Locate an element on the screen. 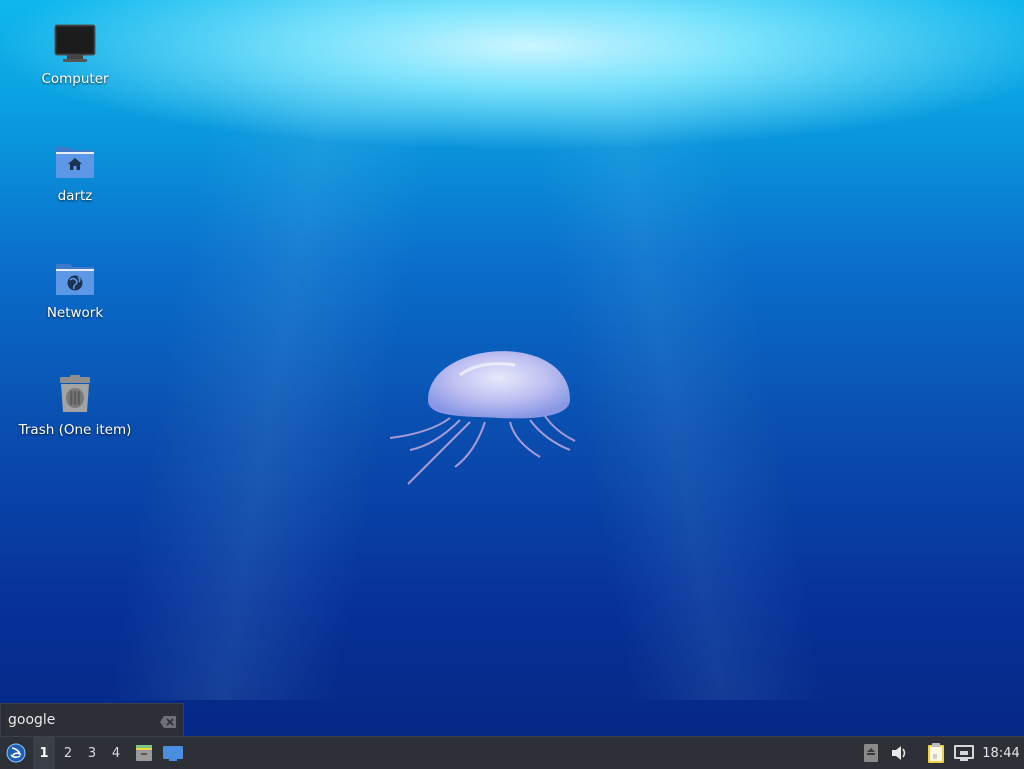 The image size is (1024, 769). removable-media-icon is located at coordinates (871, 753).